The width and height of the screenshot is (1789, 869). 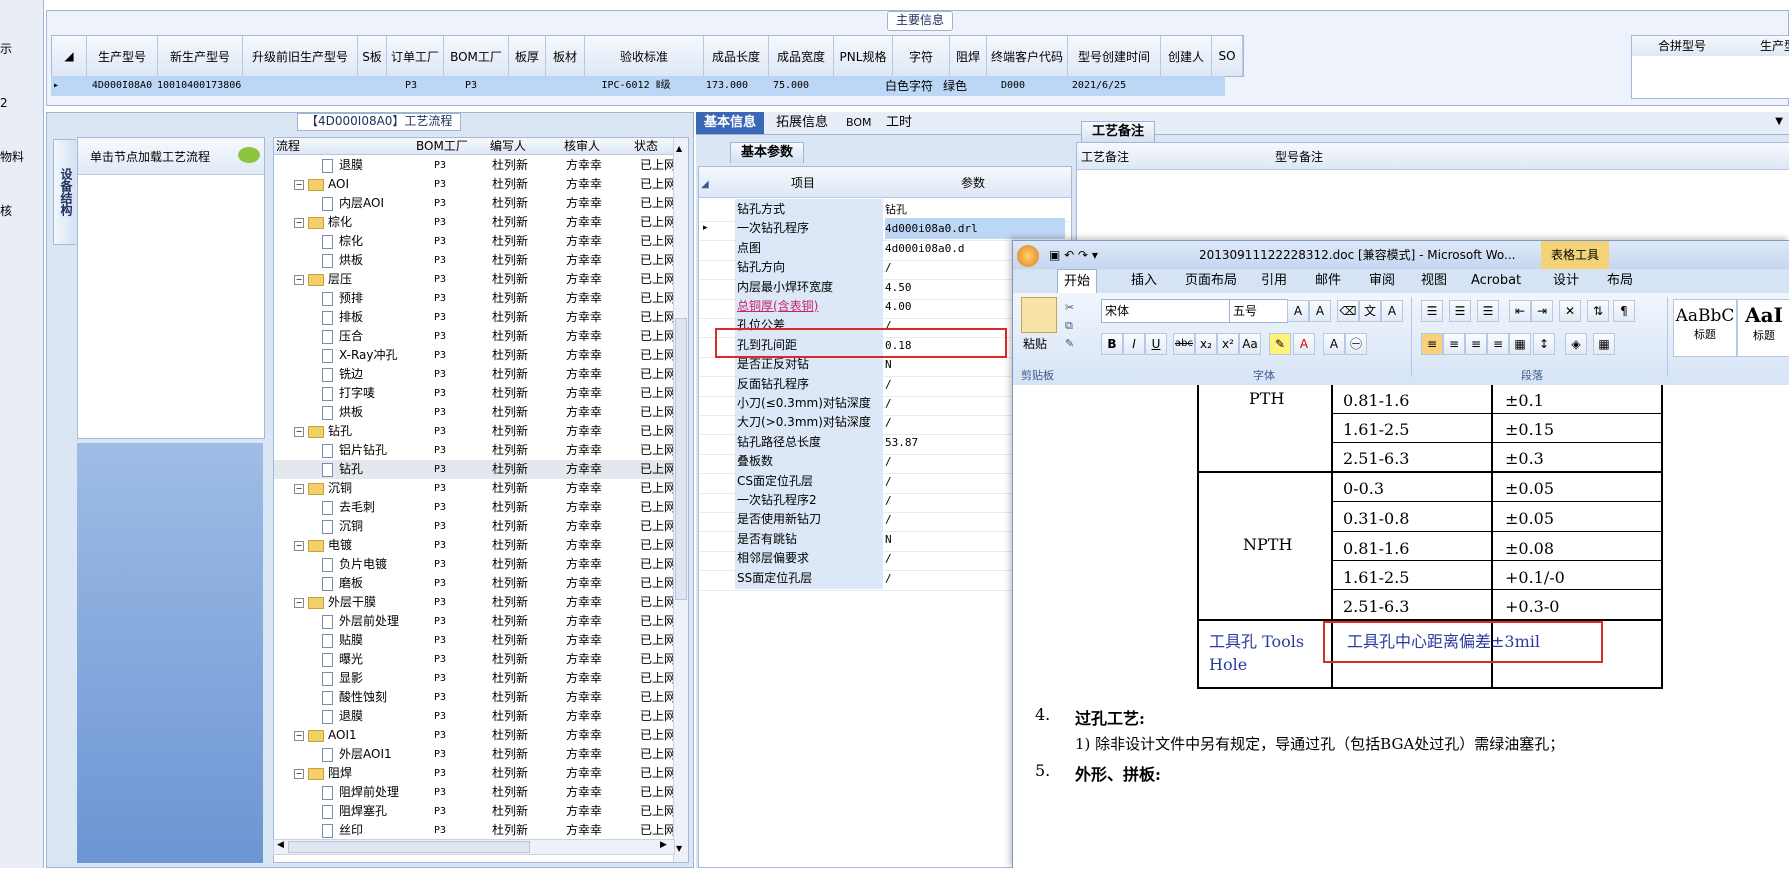 What do you see at coordinates (802, 123) in the screenshot?
I see `tab-extended-info: 拓展信息` at bounding box center [802, 123].